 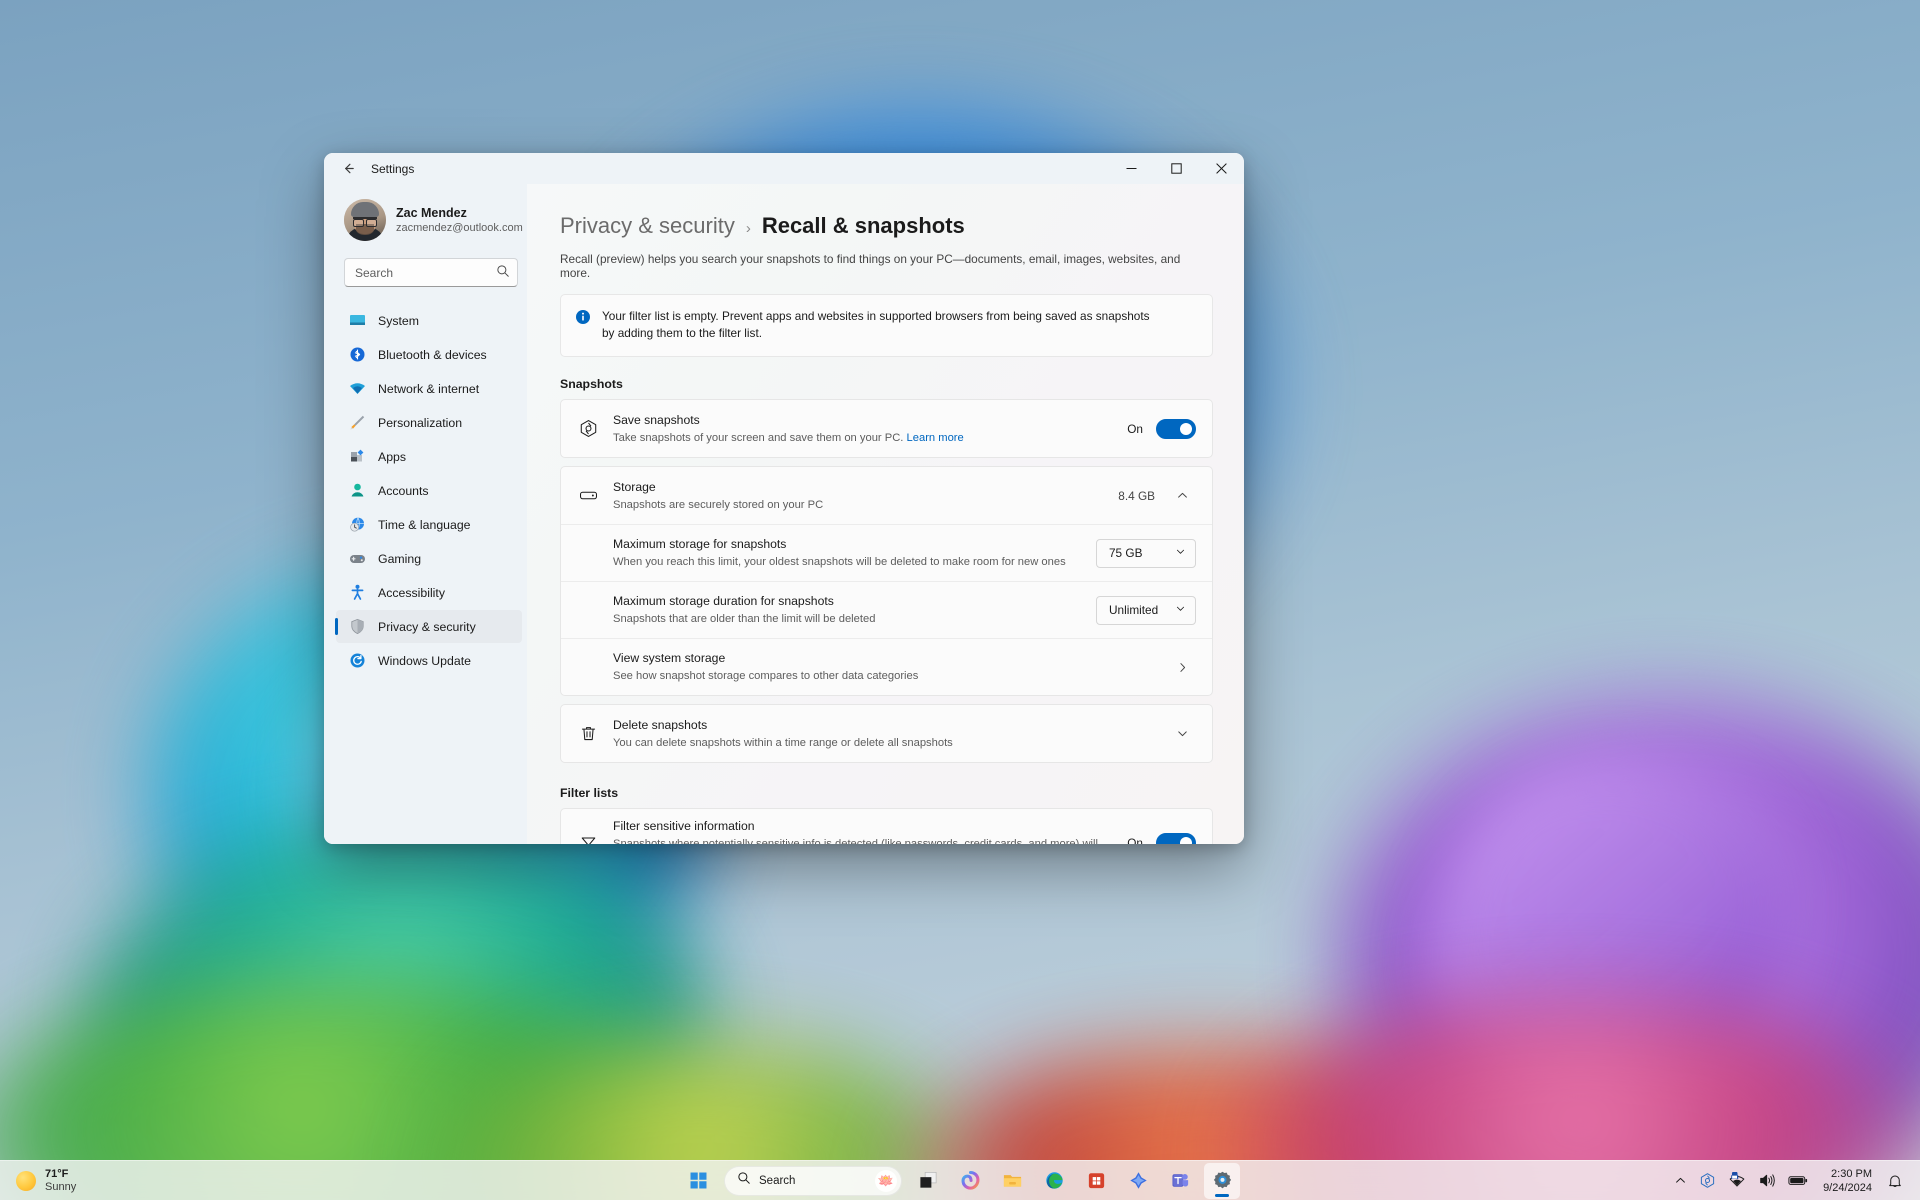 I want to click on profile-name: Zac Mendez, so click(x=431, y=212).